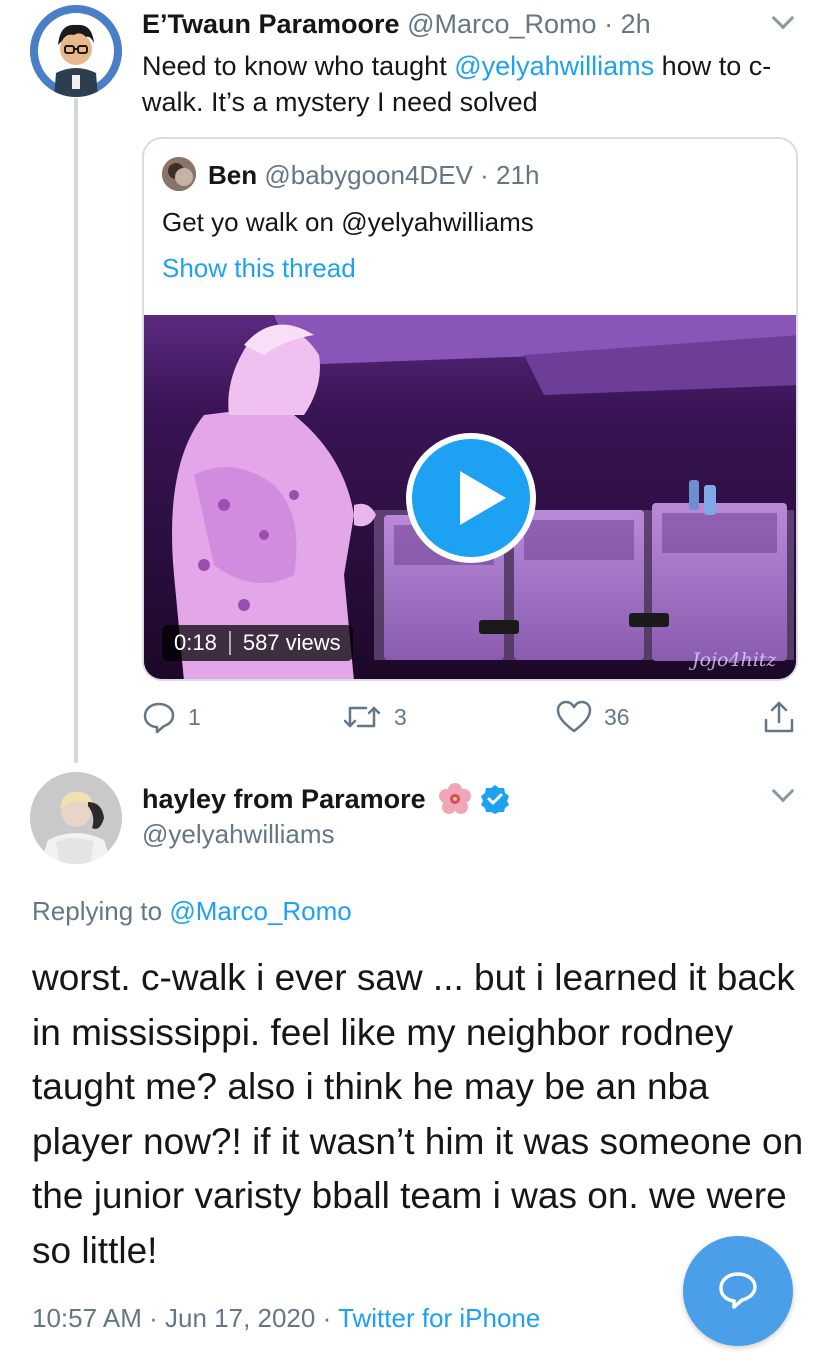 The image size is (828, 1363). Describe the element at coordinates (439, 1318) in the screenshot. I see `tweet2-source-link: Twitter for iPhone` at that location.